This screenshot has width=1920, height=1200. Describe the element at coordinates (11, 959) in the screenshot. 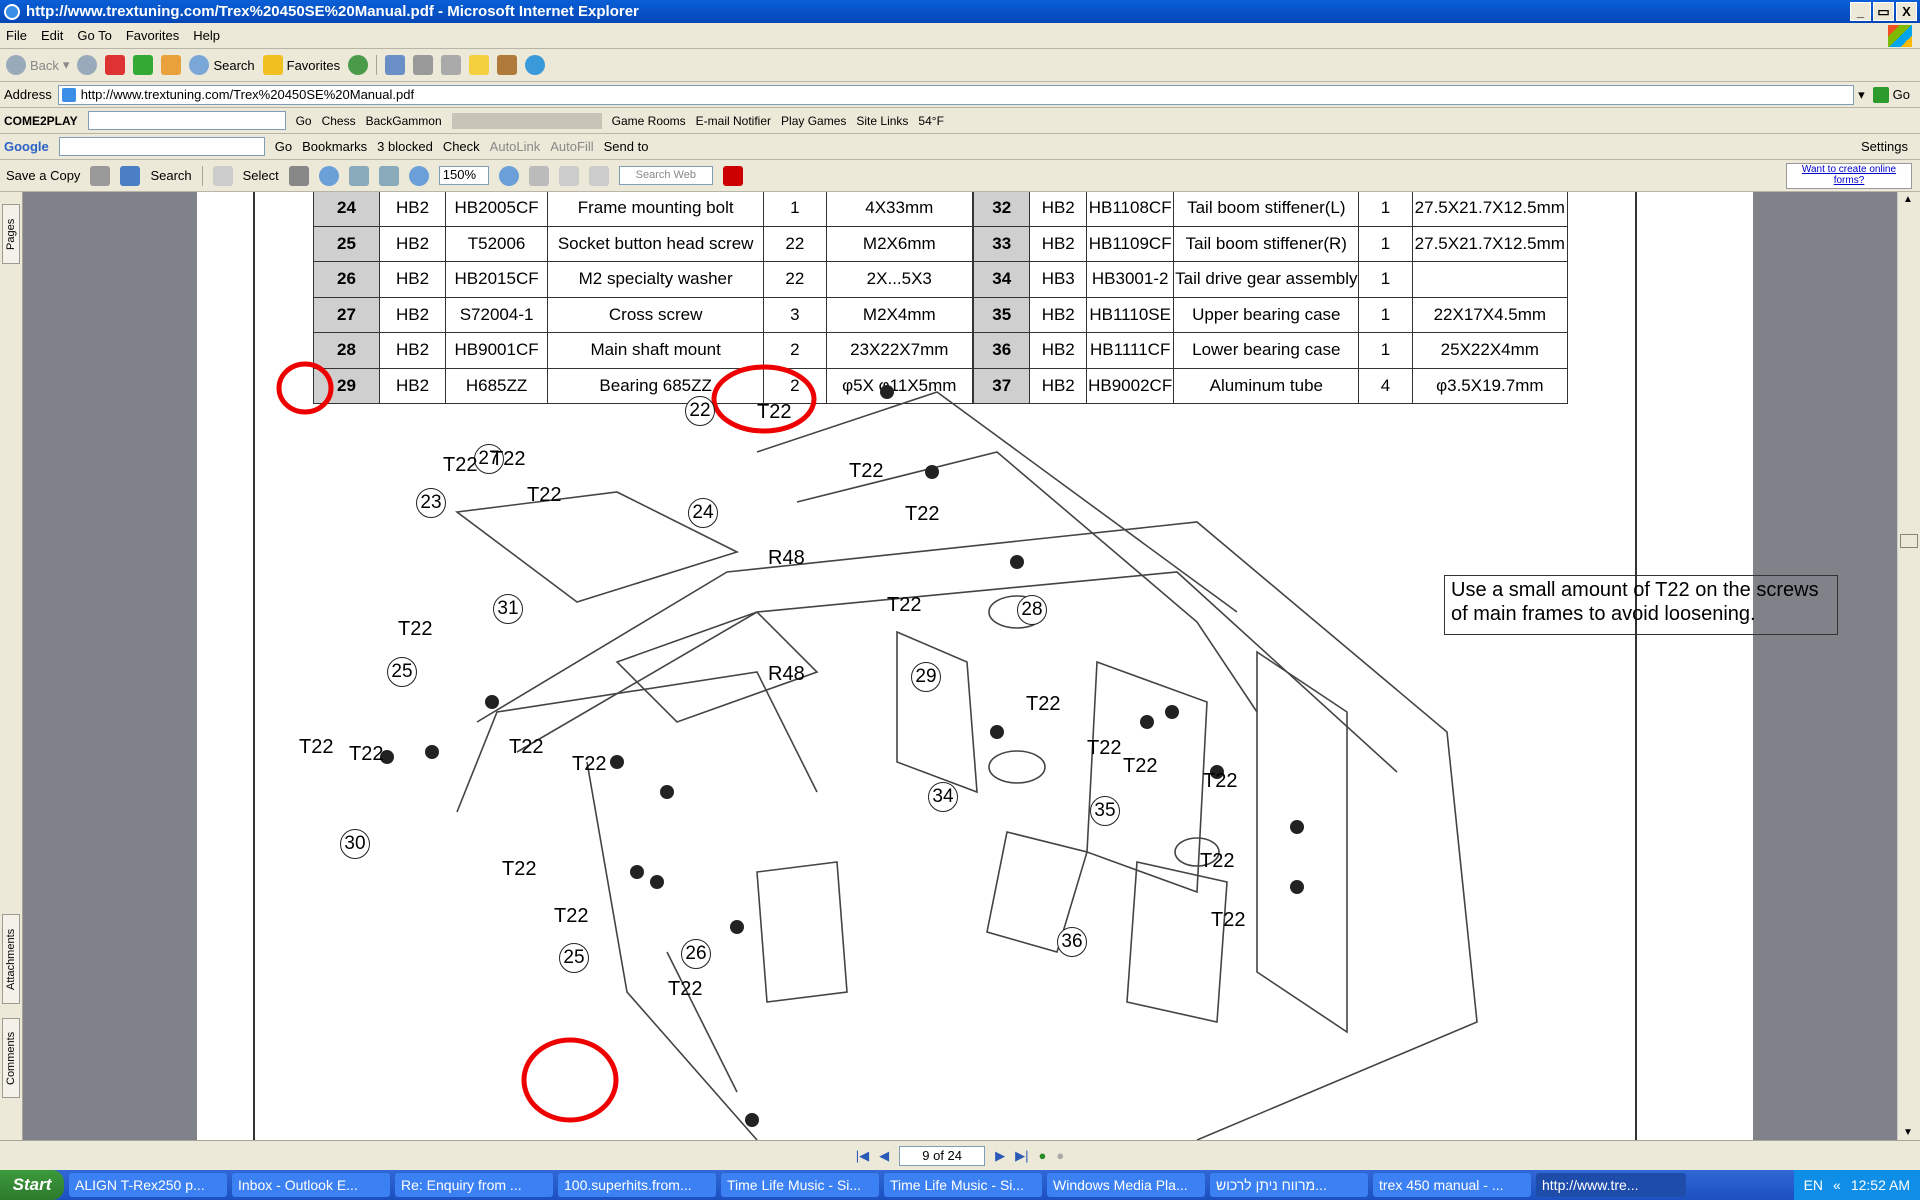

I see `attachments-tab: Attachments` at that location.